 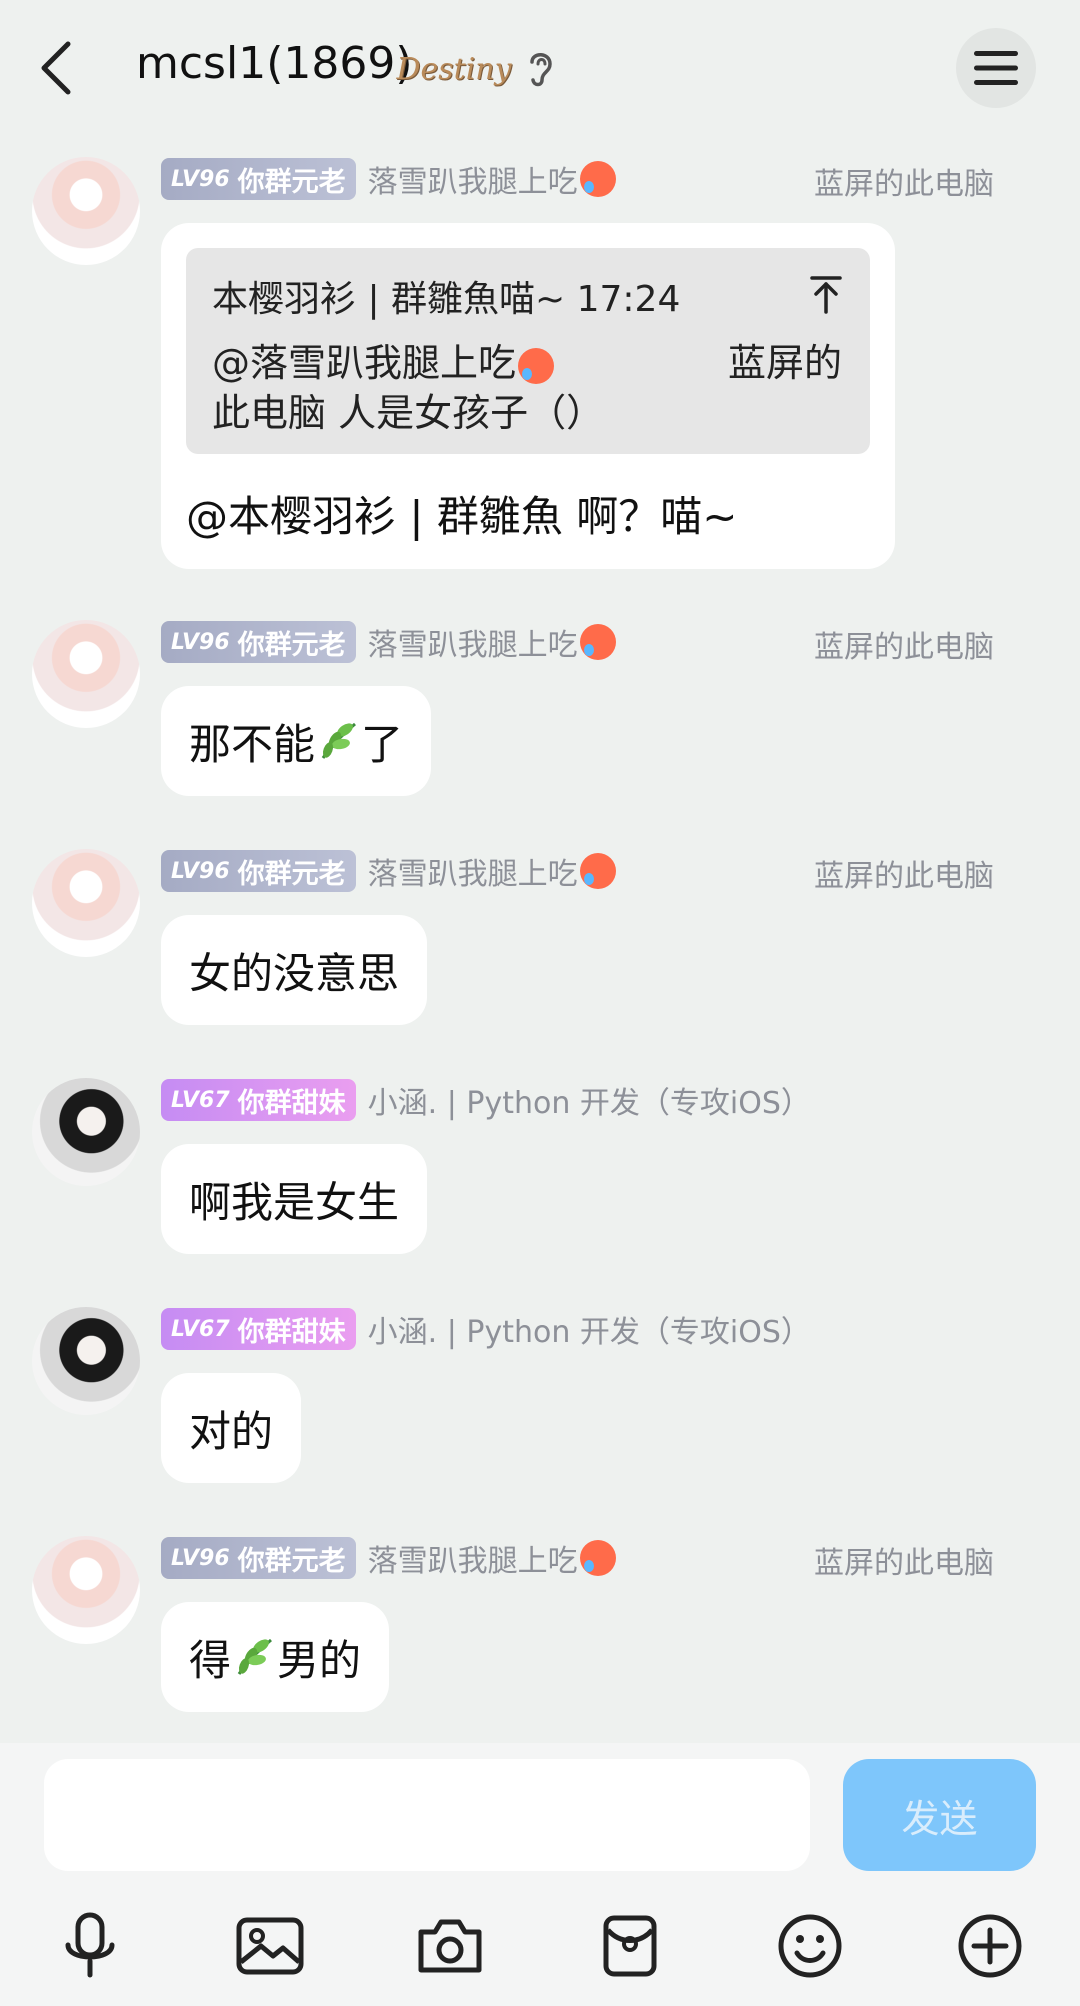 I want to click on group-title: mcsl1(1869), so click(x=274, y=63).